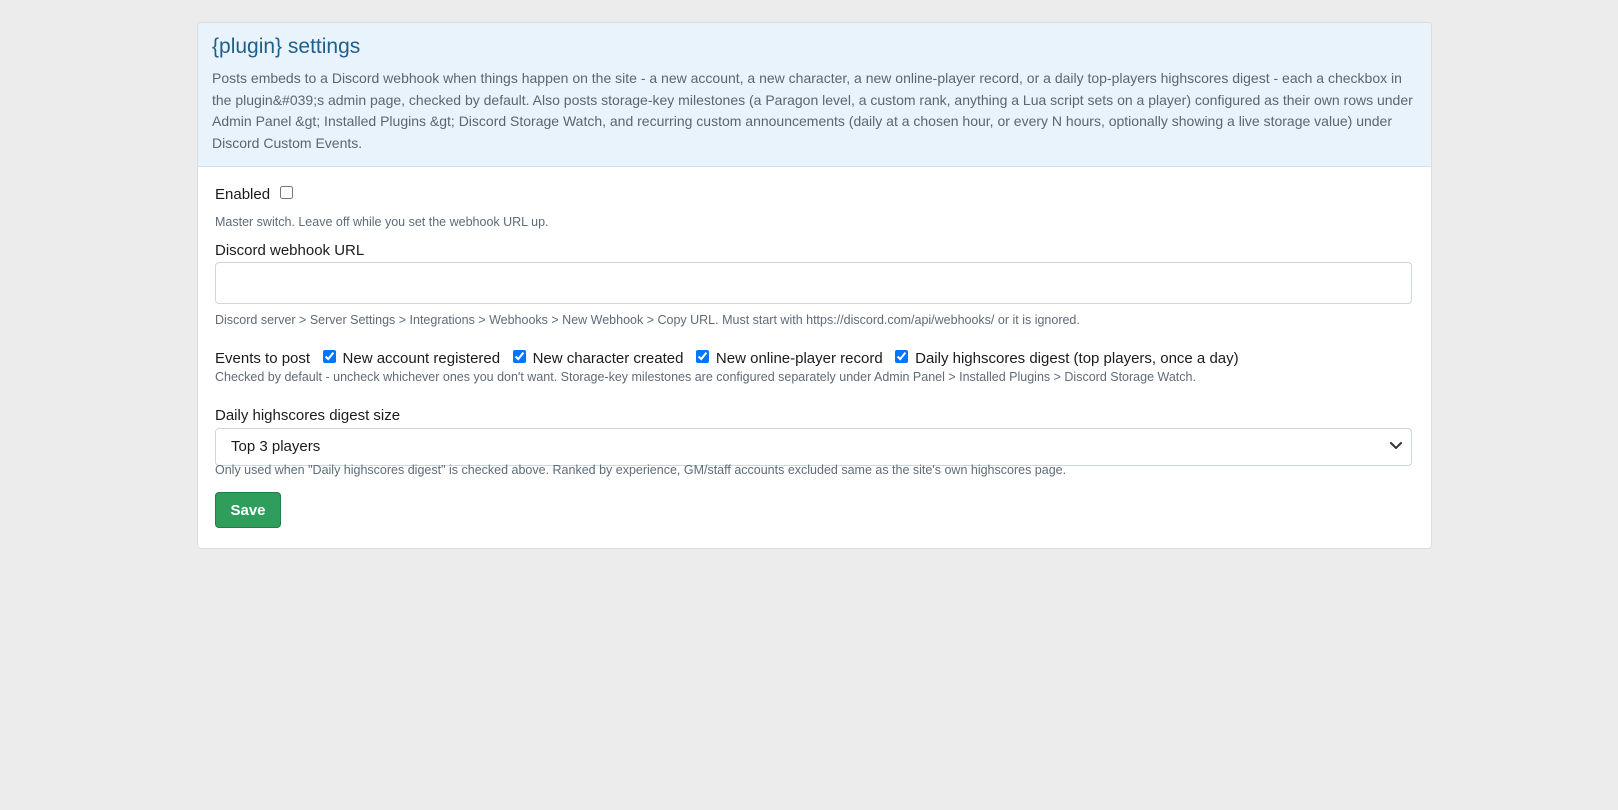 The width and height of the screenshot is (1618, 810). What do you see at coordinates (902, 357) in the screenshot?
I see `event-highscores-digest-checkbox` at bounding box center [902, 357].